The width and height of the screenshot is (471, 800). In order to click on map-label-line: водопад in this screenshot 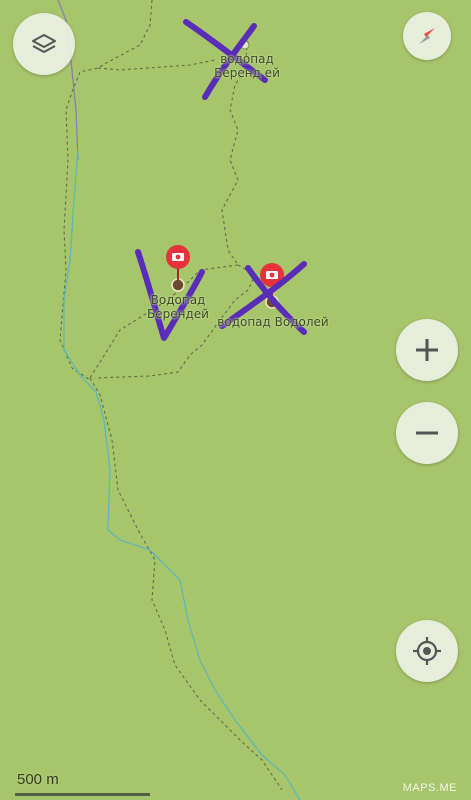, I will do `click(247, 59)`.